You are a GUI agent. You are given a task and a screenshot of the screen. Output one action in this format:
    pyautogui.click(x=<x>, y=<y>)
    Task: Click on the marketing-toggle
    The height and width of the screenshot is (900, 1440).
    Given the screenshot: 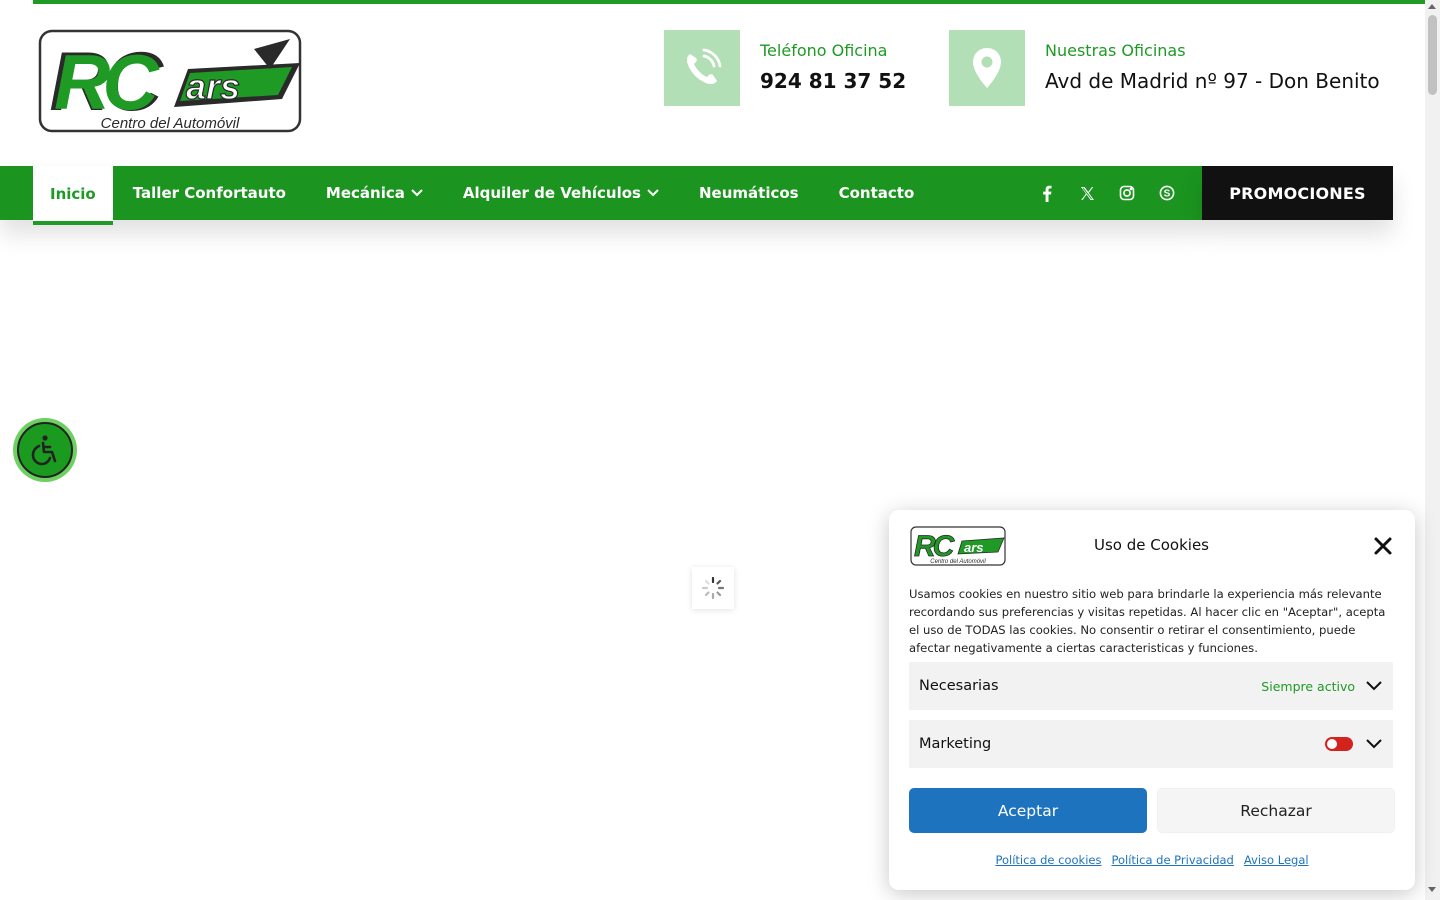 What is the action you would take?
    pyautogui.click(x=1339, y=744)
    